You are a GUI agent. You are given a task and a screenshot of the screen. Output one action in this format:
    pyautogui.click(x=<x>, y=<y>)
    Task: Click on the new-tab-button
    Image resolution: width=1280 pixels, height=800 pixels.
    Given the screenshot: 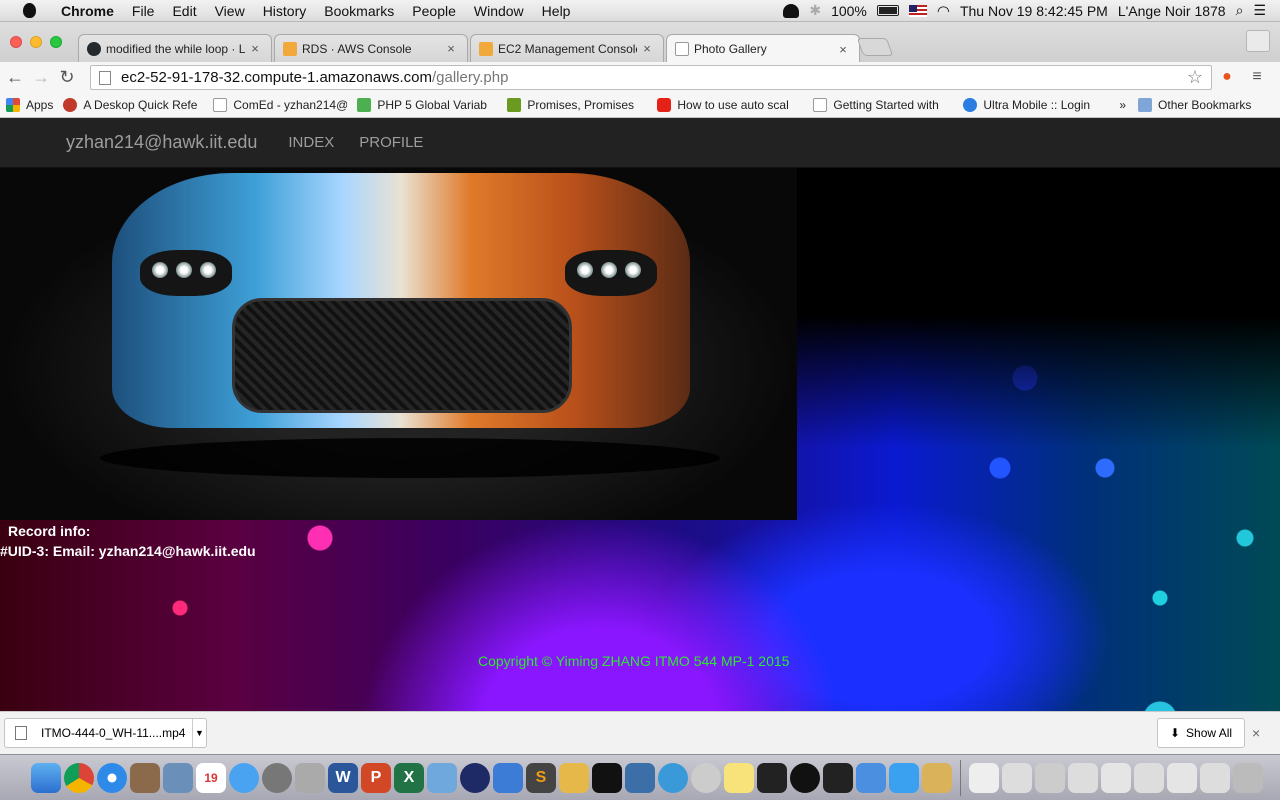 What is the action you would take?
    pyautogui.click(x=875, y=47)
    